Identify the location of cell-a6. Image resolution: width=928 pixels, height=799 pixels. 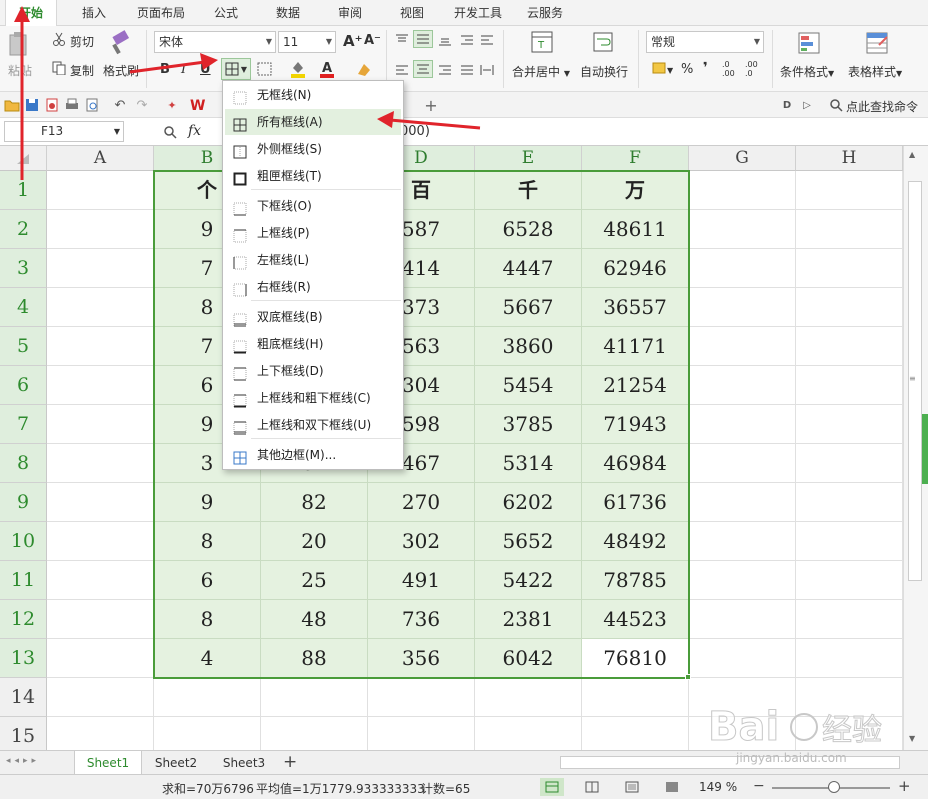
(100, 385).